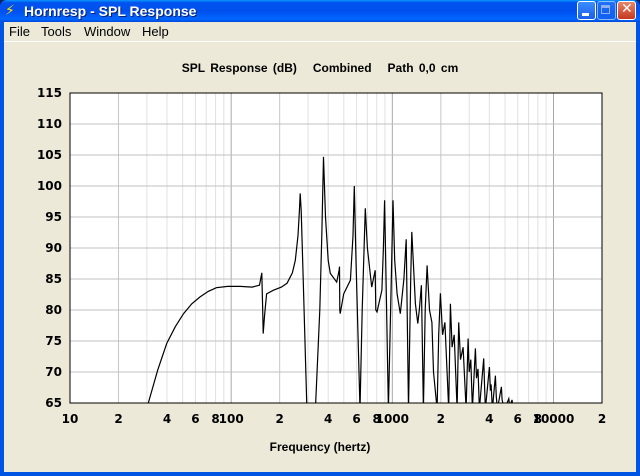  Describe the element at coordinates (231, 419) in the screenshot. I see `x-tick-label: 100` at that location.